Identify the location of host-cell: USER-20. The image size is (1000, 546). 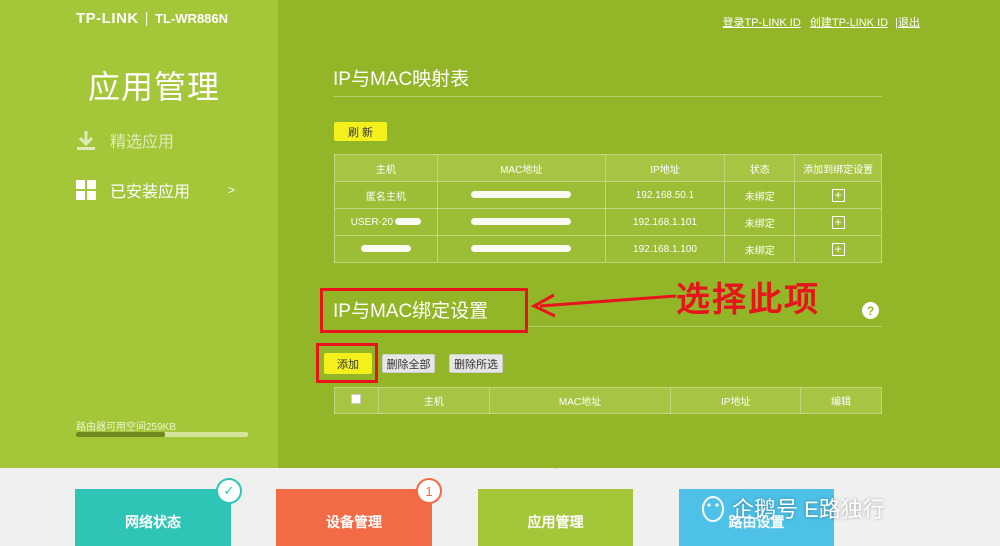
(386, 222).